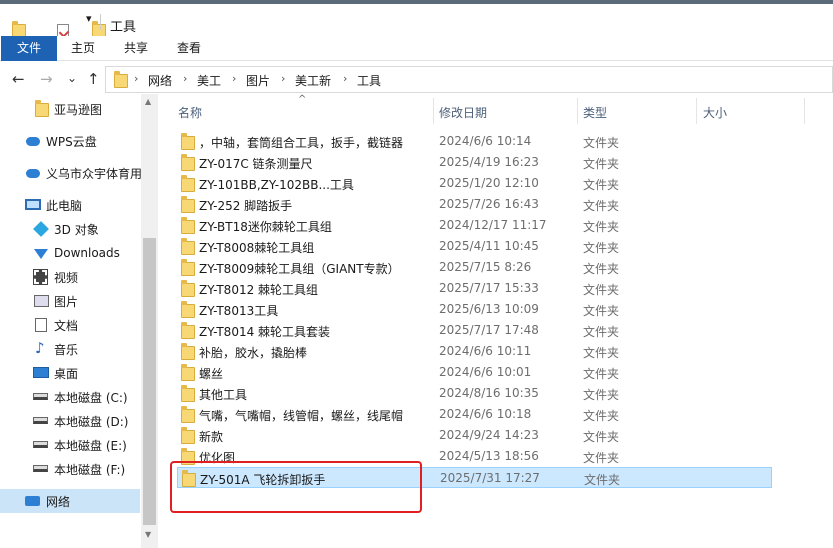  Describe the element at coordinates (490, 478) in the screenshot. I see `file-date: 2025/7/31 17:27` at that location.